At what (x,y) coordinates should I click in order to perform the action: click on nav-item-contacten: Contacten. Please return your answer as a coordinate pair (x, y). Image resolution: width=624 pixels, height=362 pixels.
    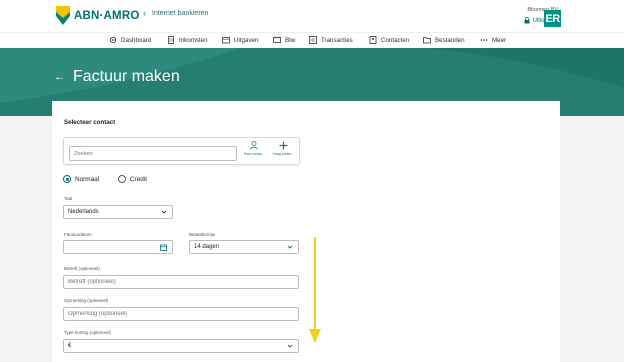
    Looking at the image, I should click on (389, 40).